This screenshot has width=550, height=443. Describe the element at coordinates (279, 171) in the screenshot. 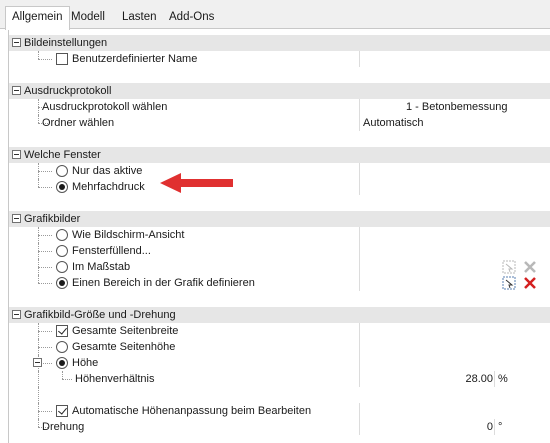

I see `row-nur-aktive: Nur das aktive` at that location.